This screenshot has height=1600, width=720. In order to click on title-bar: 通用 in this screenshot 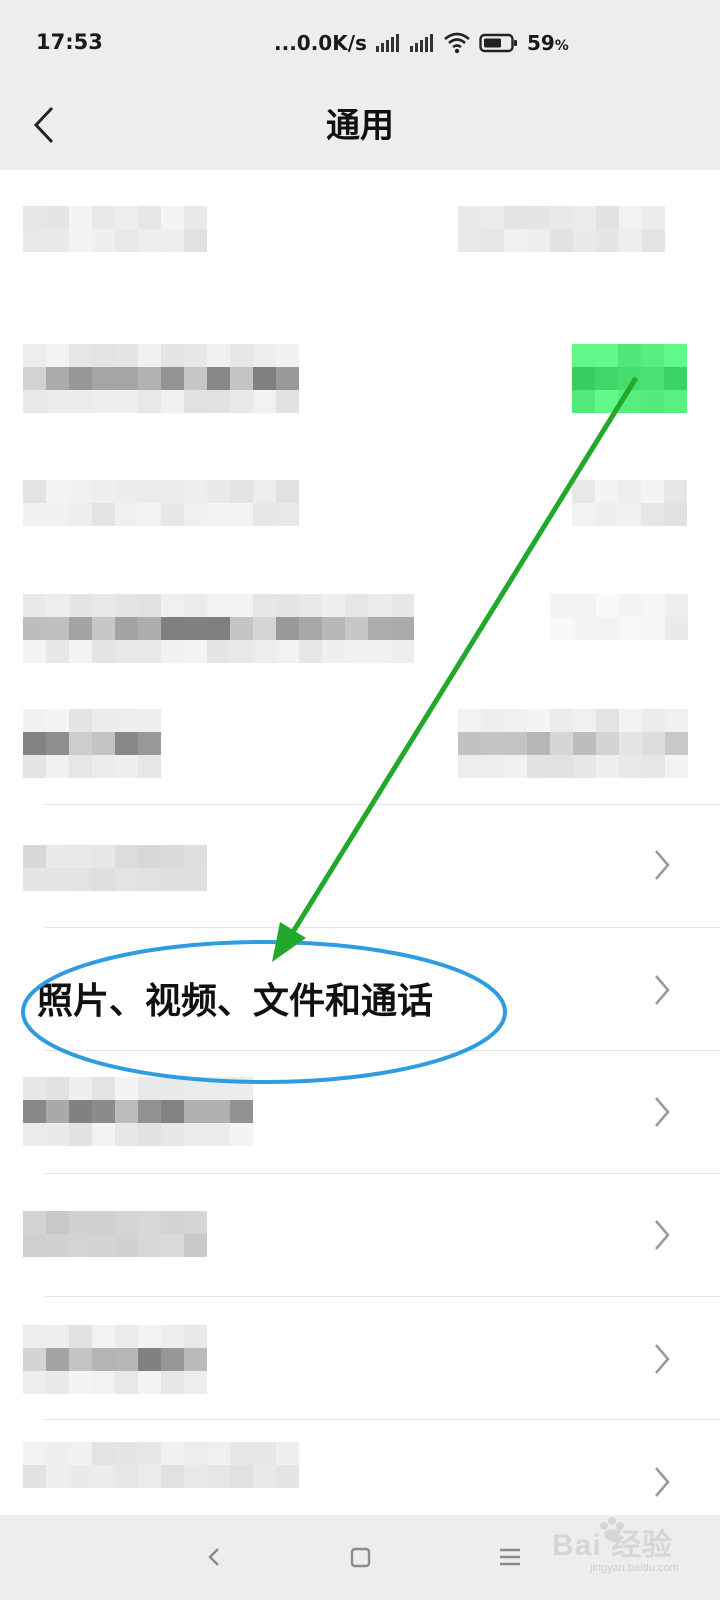, I will do `click(360, 127)`.